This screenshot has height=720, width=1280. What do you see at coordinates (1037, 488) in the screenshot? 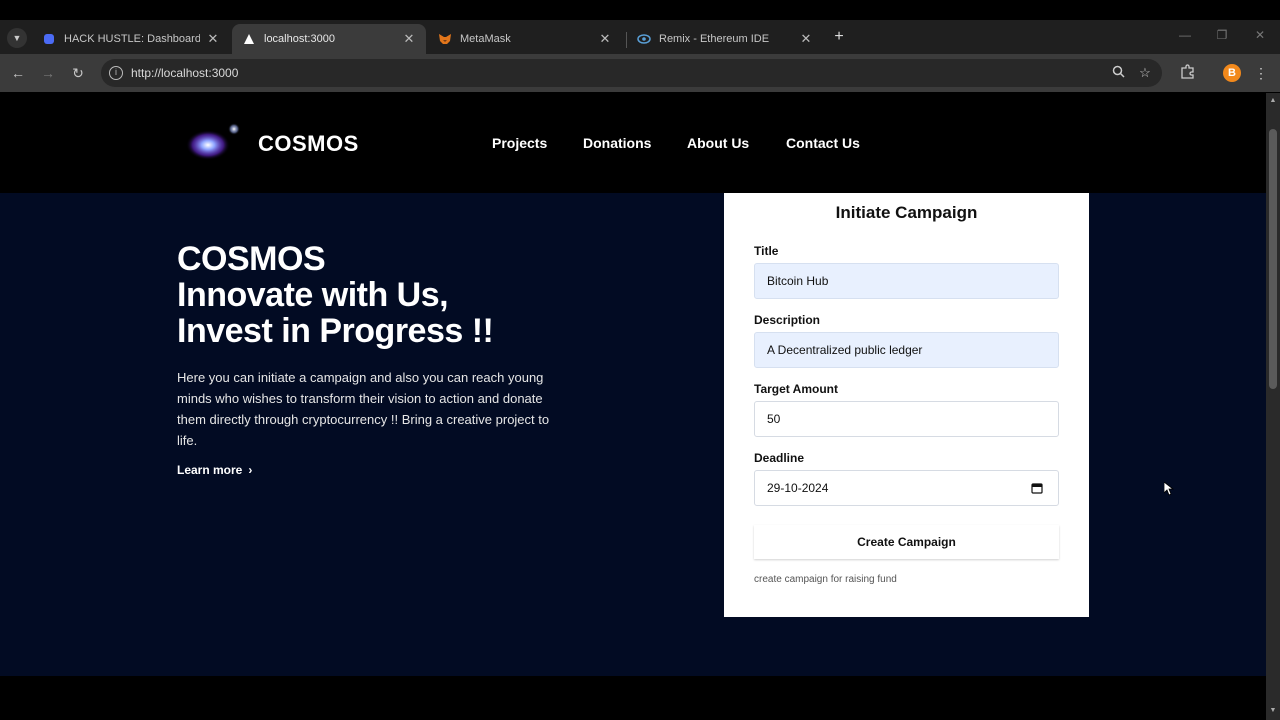
I see `calendar-icon` at bounding box center [1037, 488].